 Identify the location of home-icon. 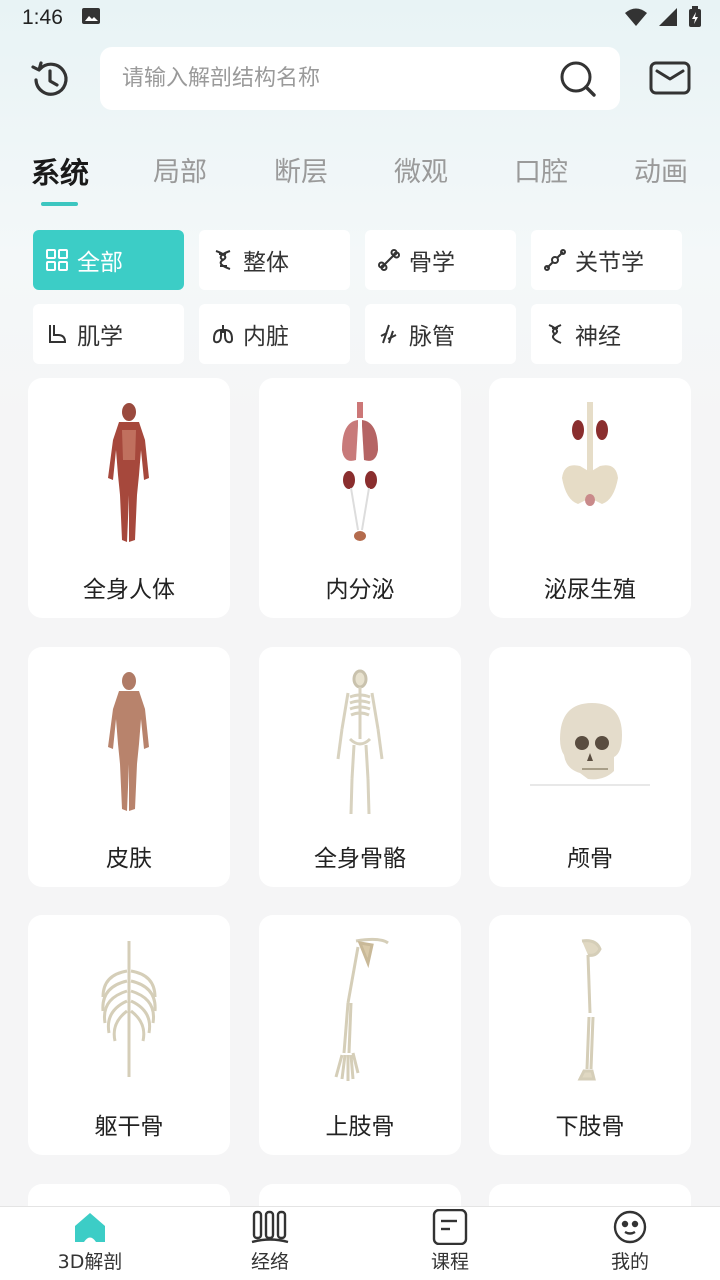
(90, 1227).